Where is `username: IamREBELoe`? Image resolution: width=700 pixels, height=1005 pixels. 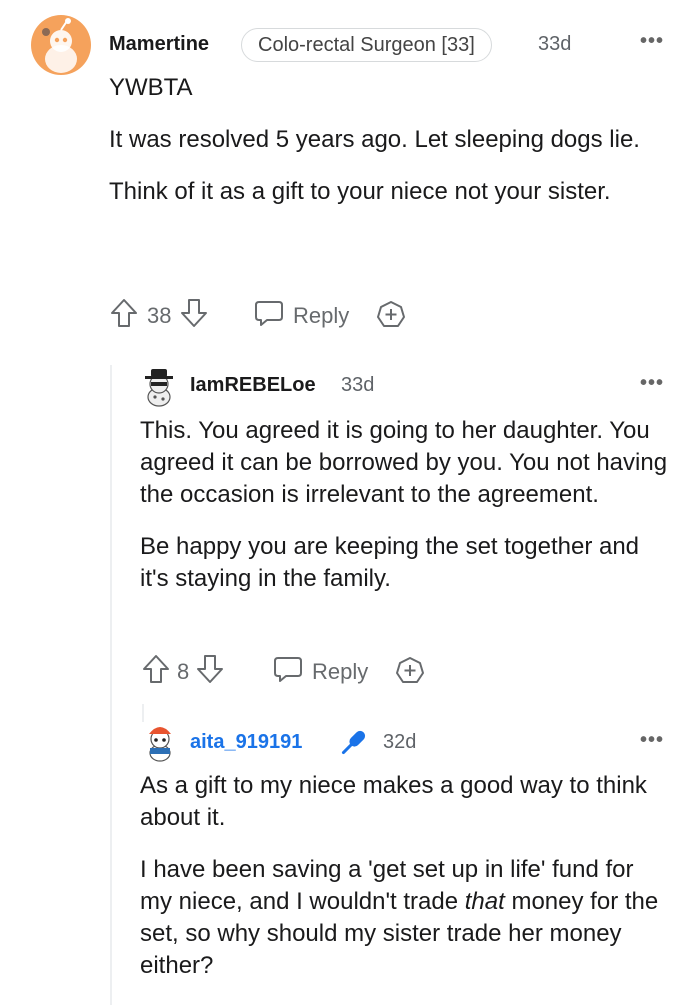
username: IamREBELoe is located at coordinates (253, 385).